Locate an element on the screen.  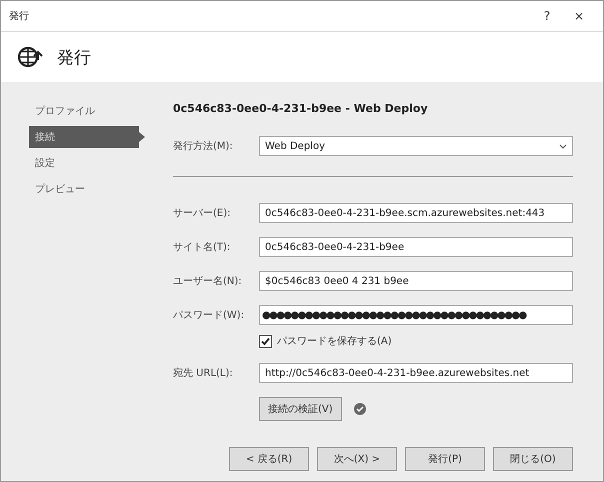
checkbox-label: パスワードを保存する(A) is located at coordinates (334, 341).